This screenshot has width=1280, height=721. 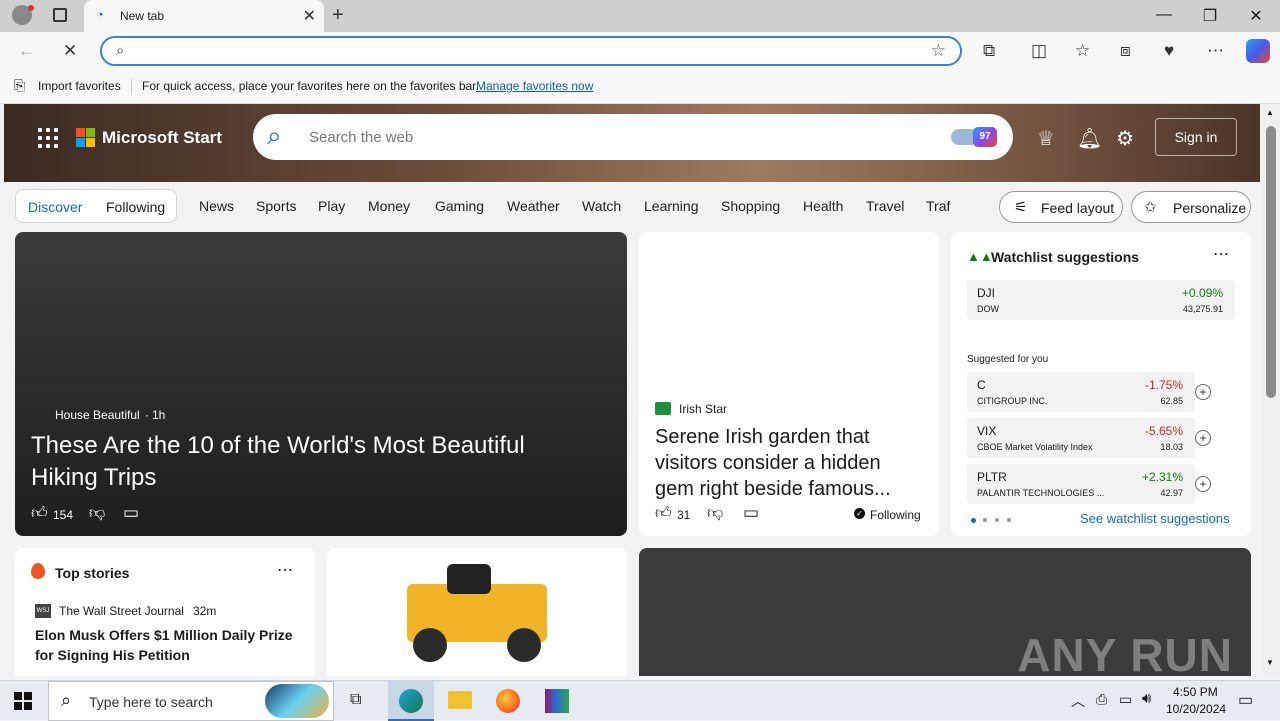 I want to click on copilot-badge: 97, so click(x=985, y=137).